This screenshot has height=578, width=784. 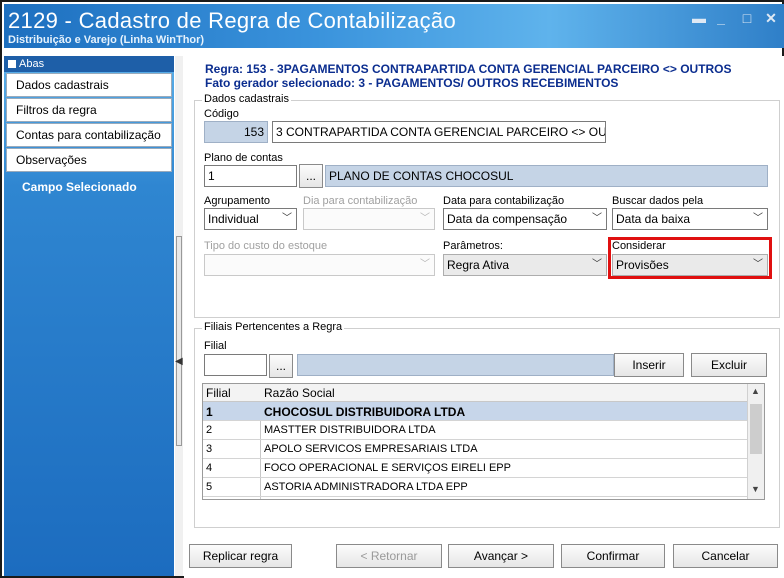 I want to click on data-contab-value: Data da compensação, so click(x=507, y=219).